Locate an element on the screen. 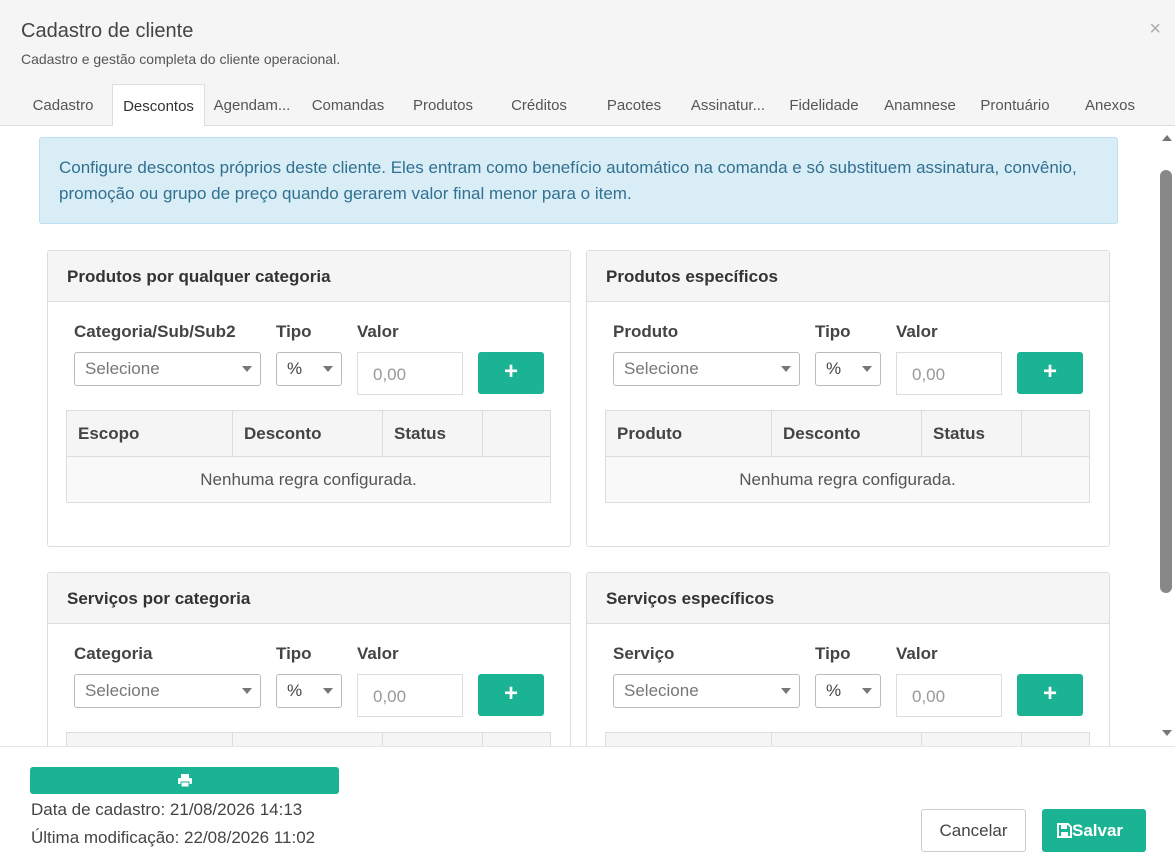 The height and width of the screenshot is (868, 1175). rules-table is located at coordinates (847, 739).